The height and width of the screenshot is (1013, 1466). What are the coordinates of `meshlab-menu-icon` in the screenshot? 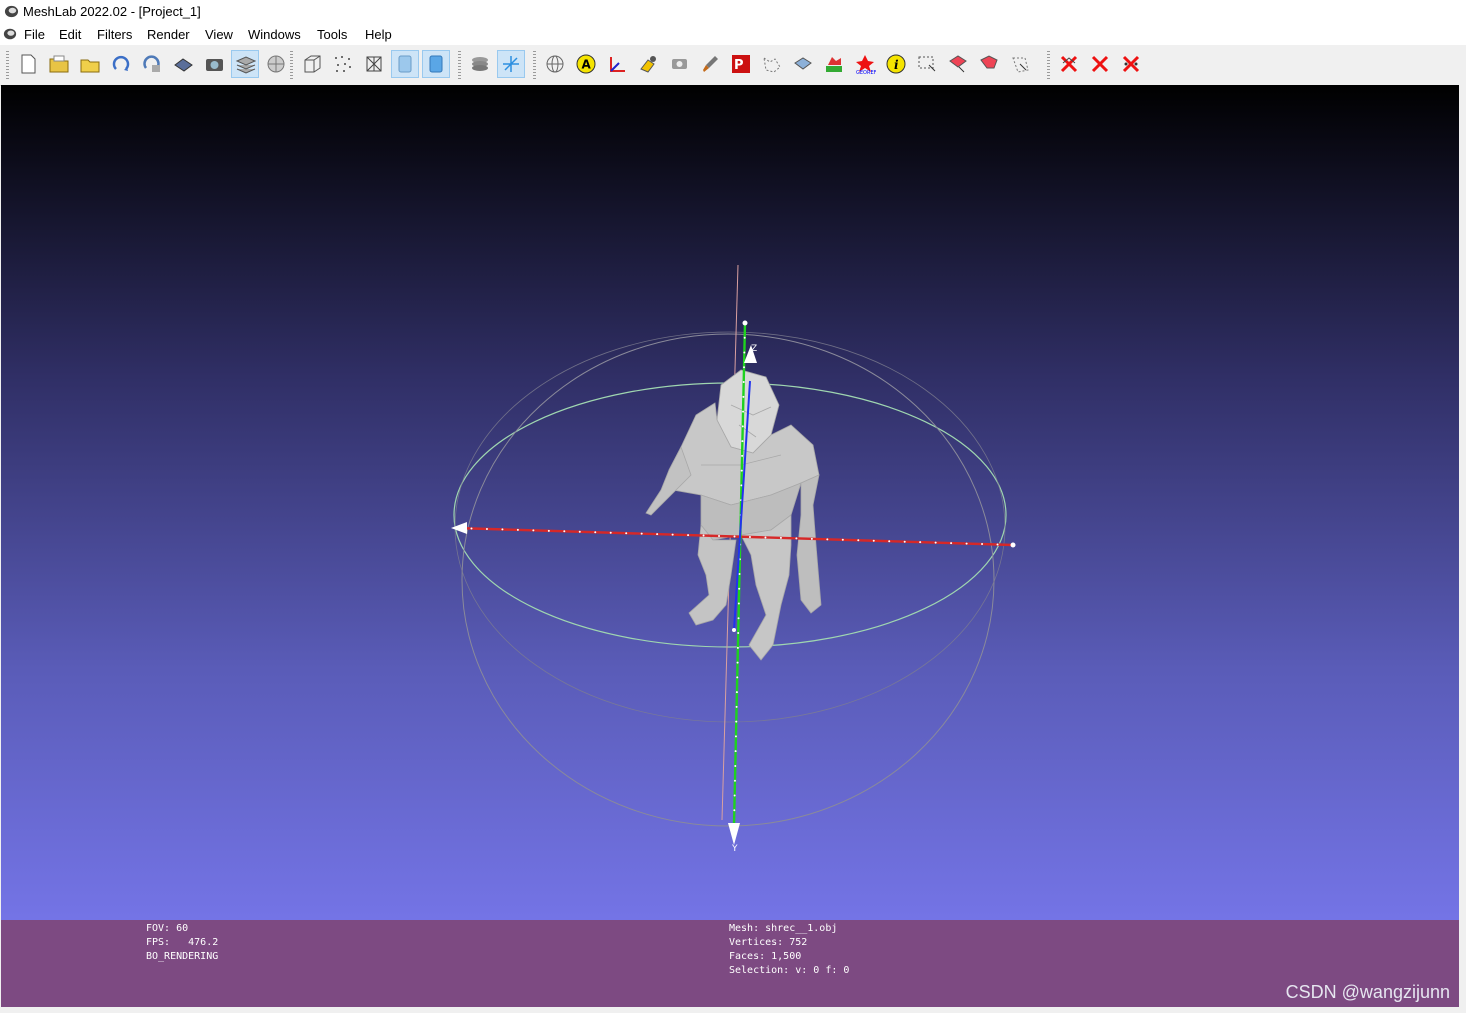 It's located at (10, 34).